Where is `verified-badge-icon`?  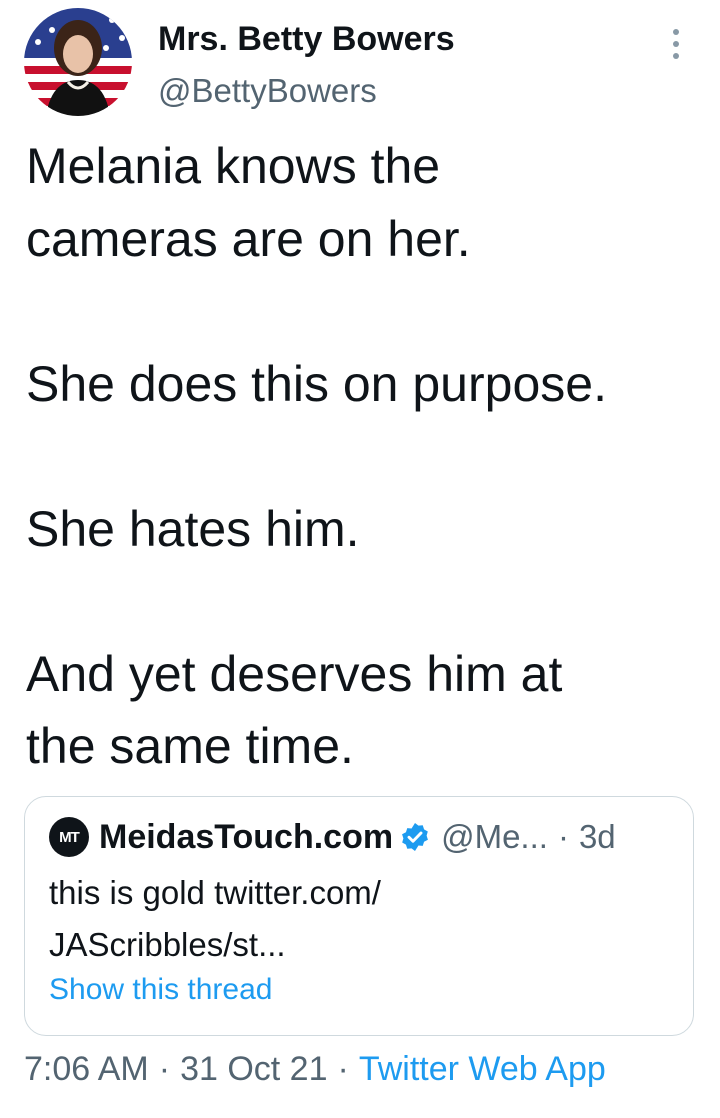
verified-badge-icon is located at coordinates (415, 837).